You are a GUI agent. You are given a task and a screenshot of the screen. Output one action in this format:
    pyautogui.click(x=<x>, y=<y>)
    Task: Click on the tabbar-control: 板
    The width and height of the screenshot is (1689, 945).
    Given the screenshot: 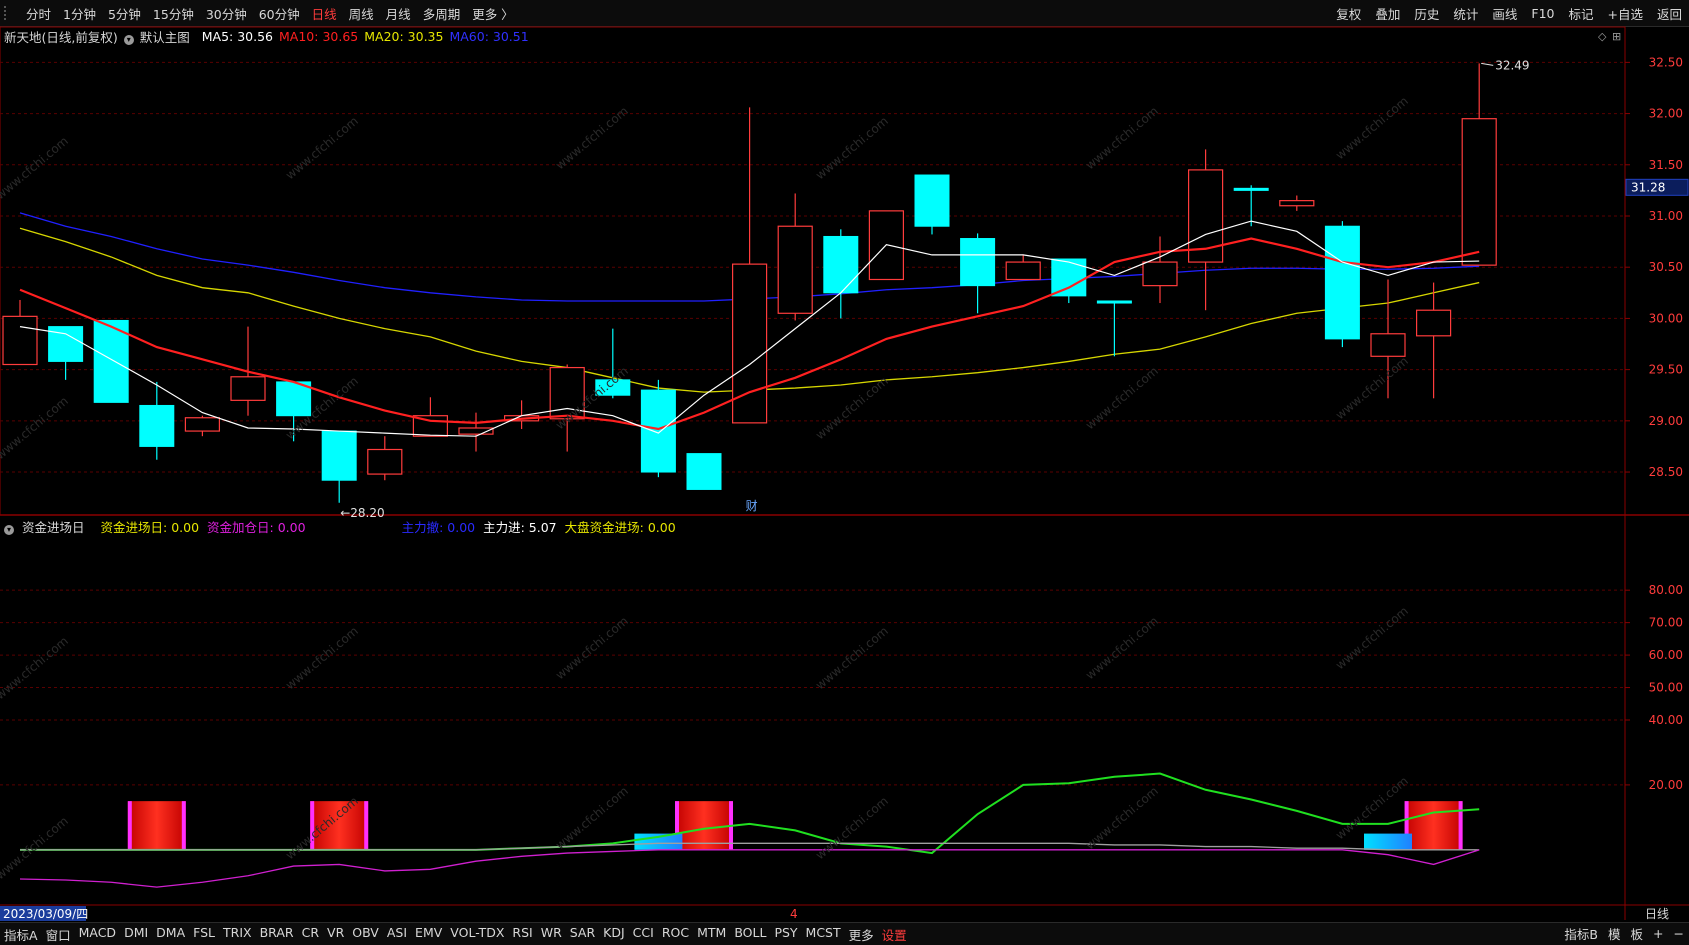 What is the action you would take?
    pyautogui.click(x=1637, y=933)
    